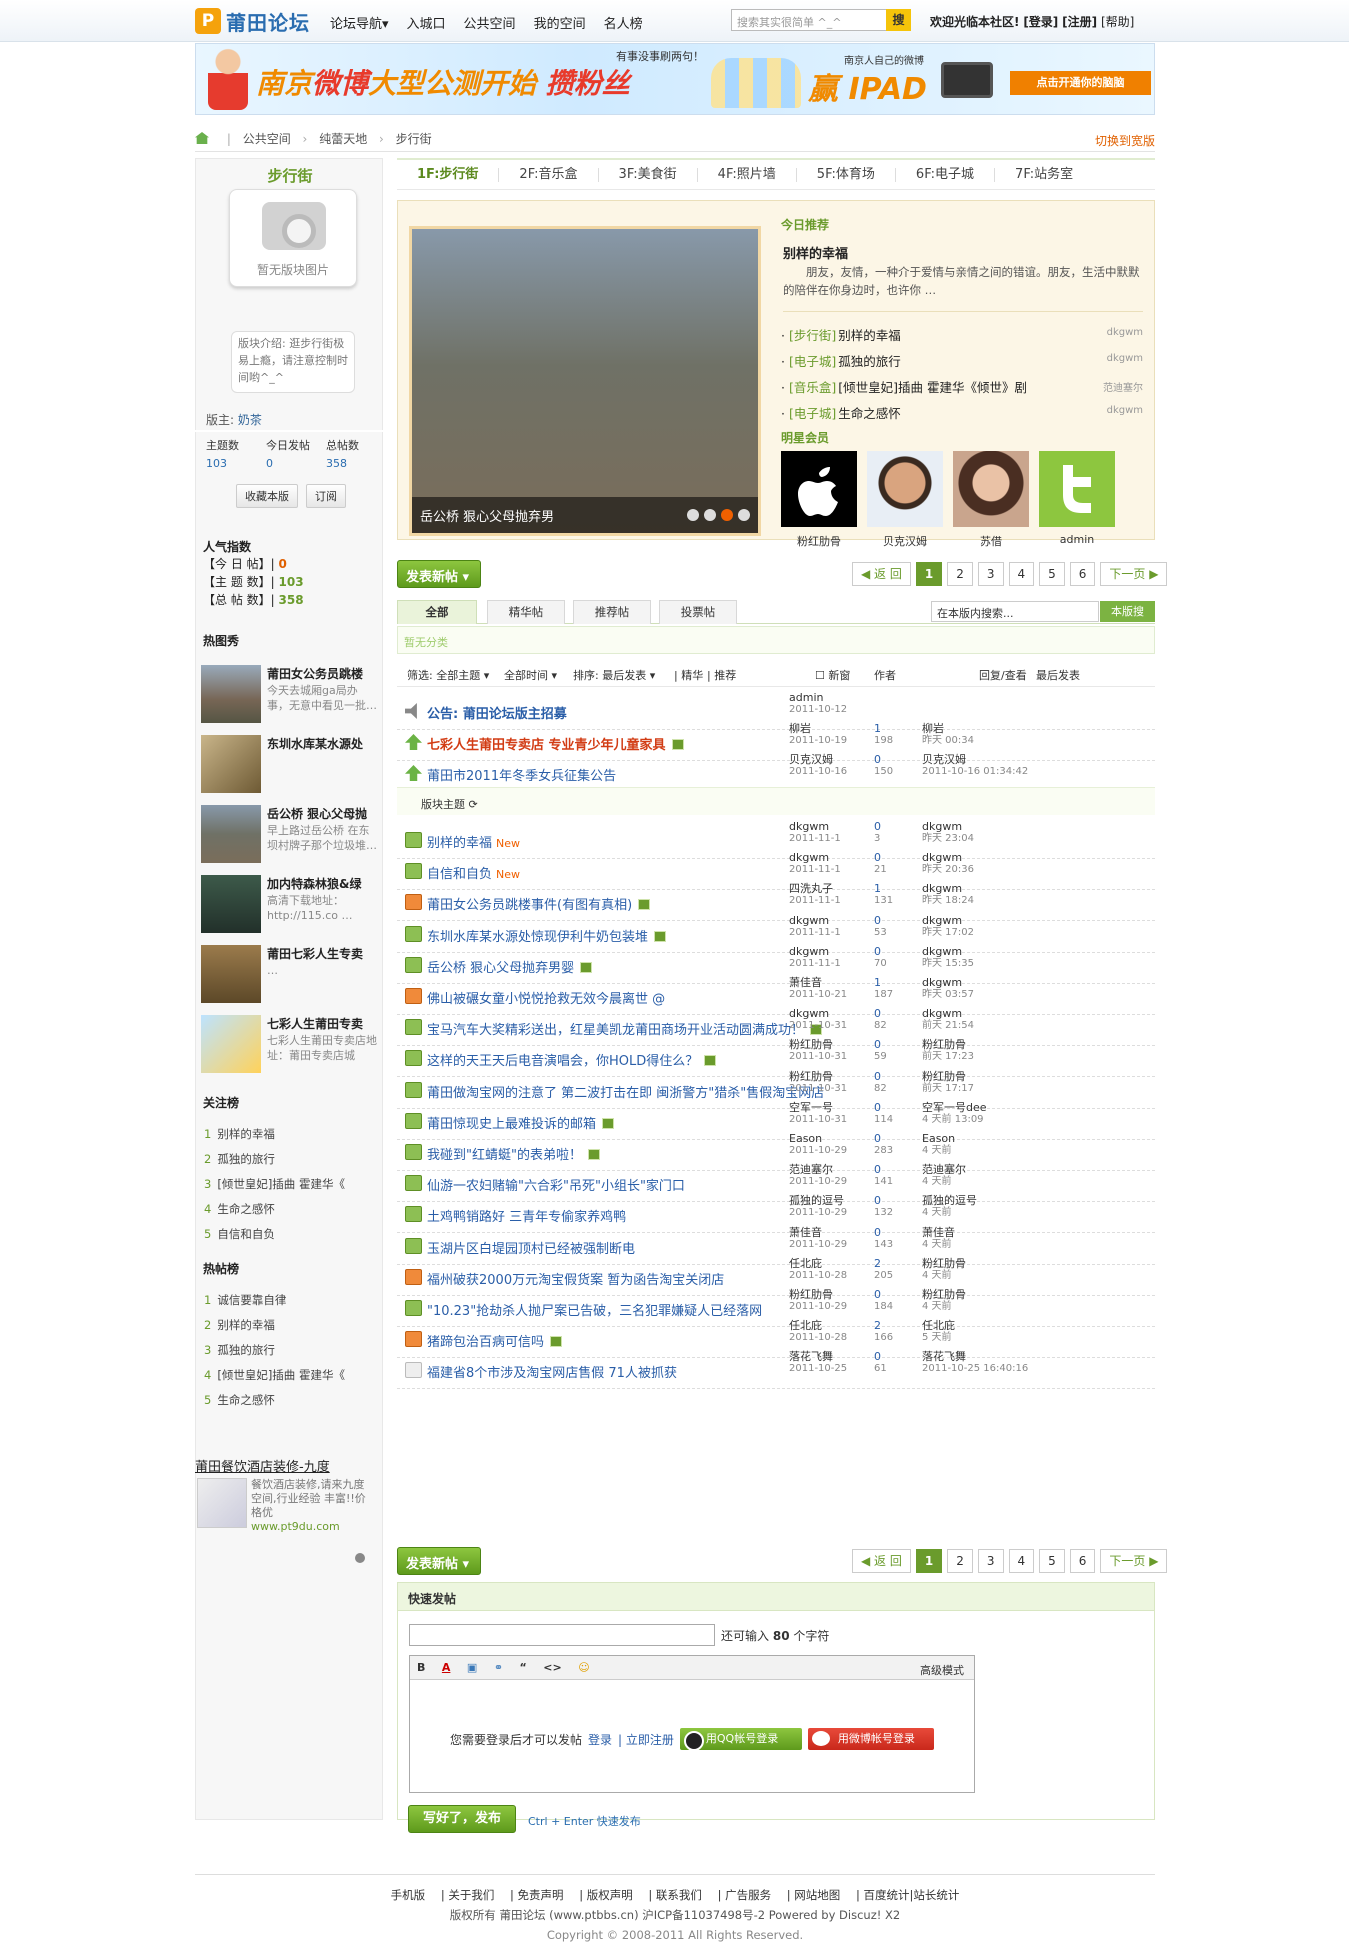  I want to click on nav-public-space: 公共空间, so click(490, 22).